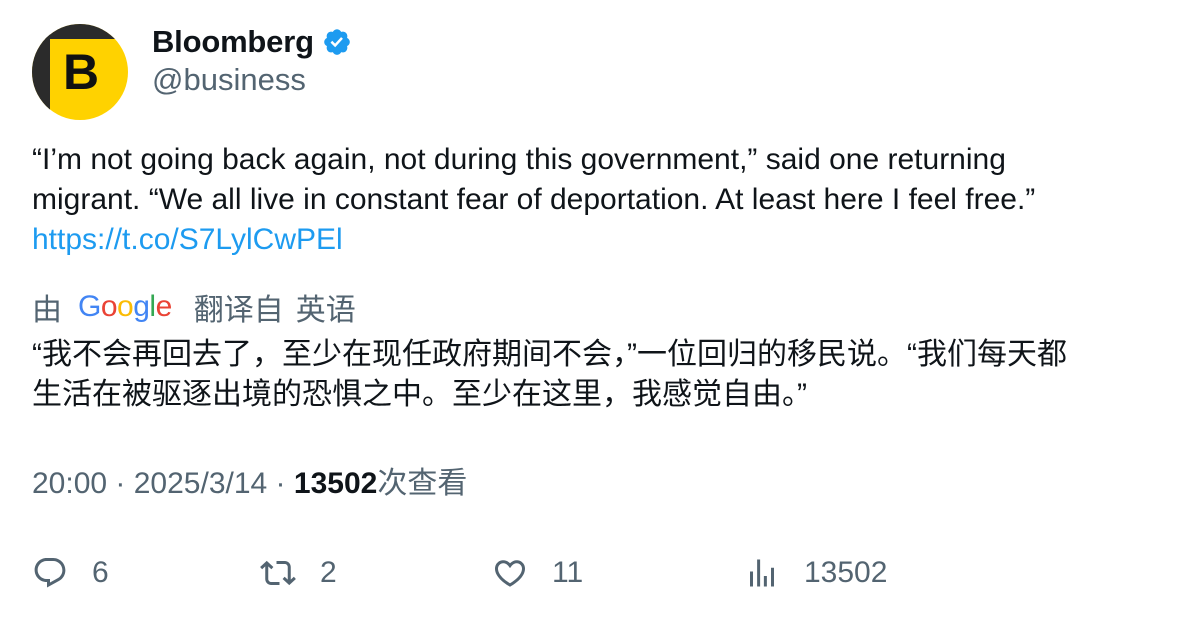 This screenshot has width=1196, height=618. Describe the element at coordinates (537, 573) in the screenshot. I see `like-button: 11` at that location.